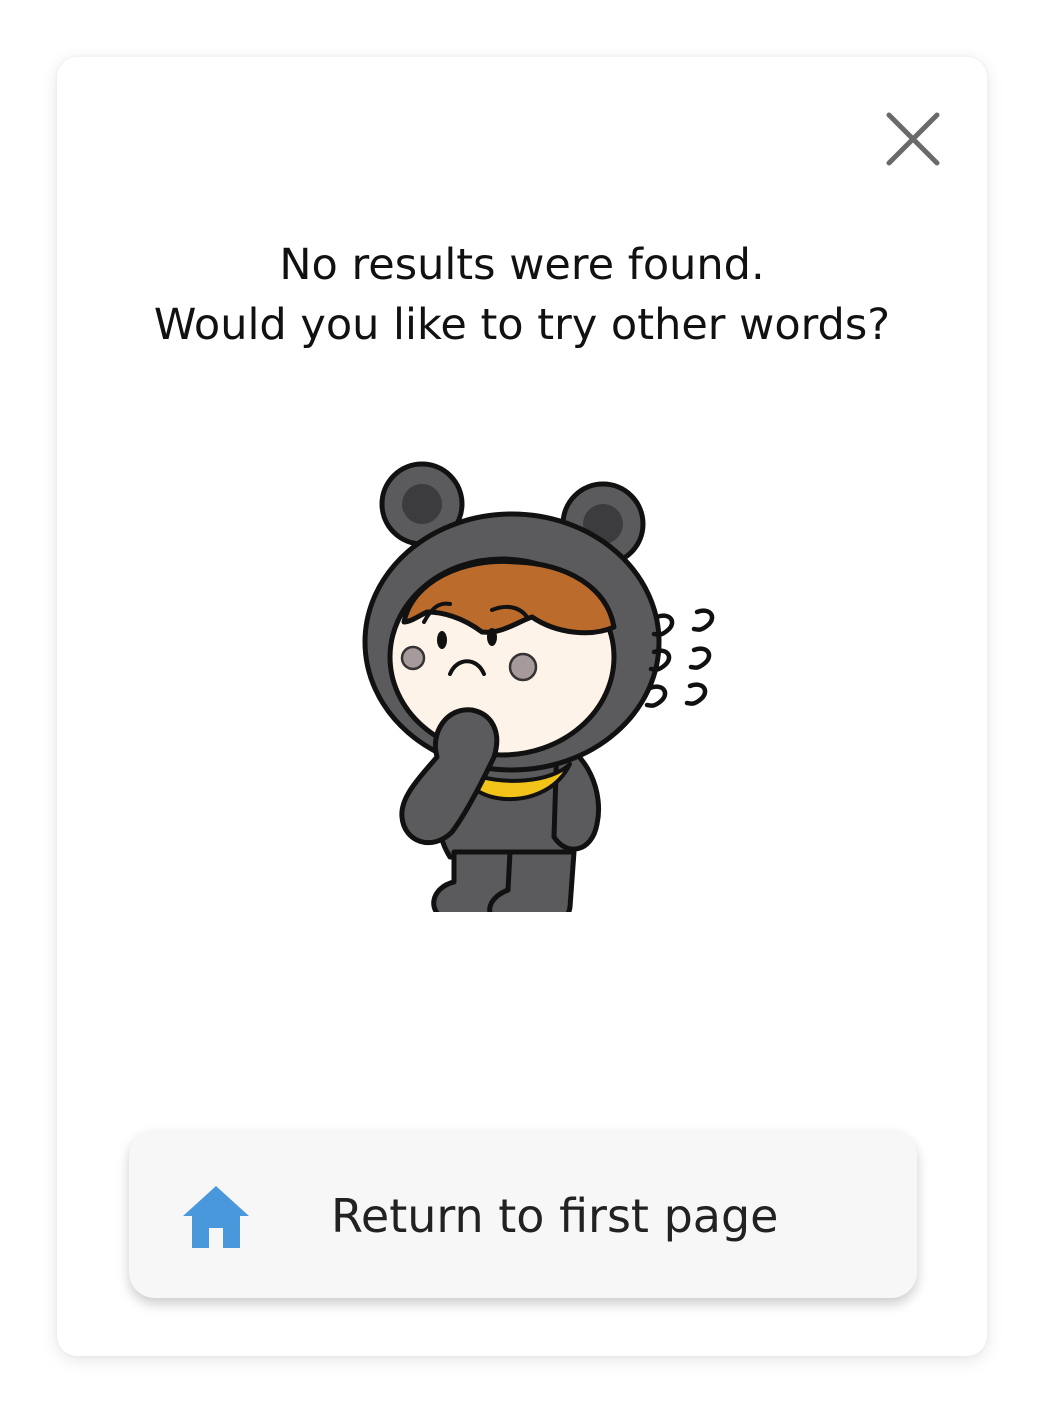 The width and height of the screenshot is (1041, 1404). What do you see at coordinates (523, 667) in the screenshot?
I see `right-cheek` at bounding box center [523, 667].